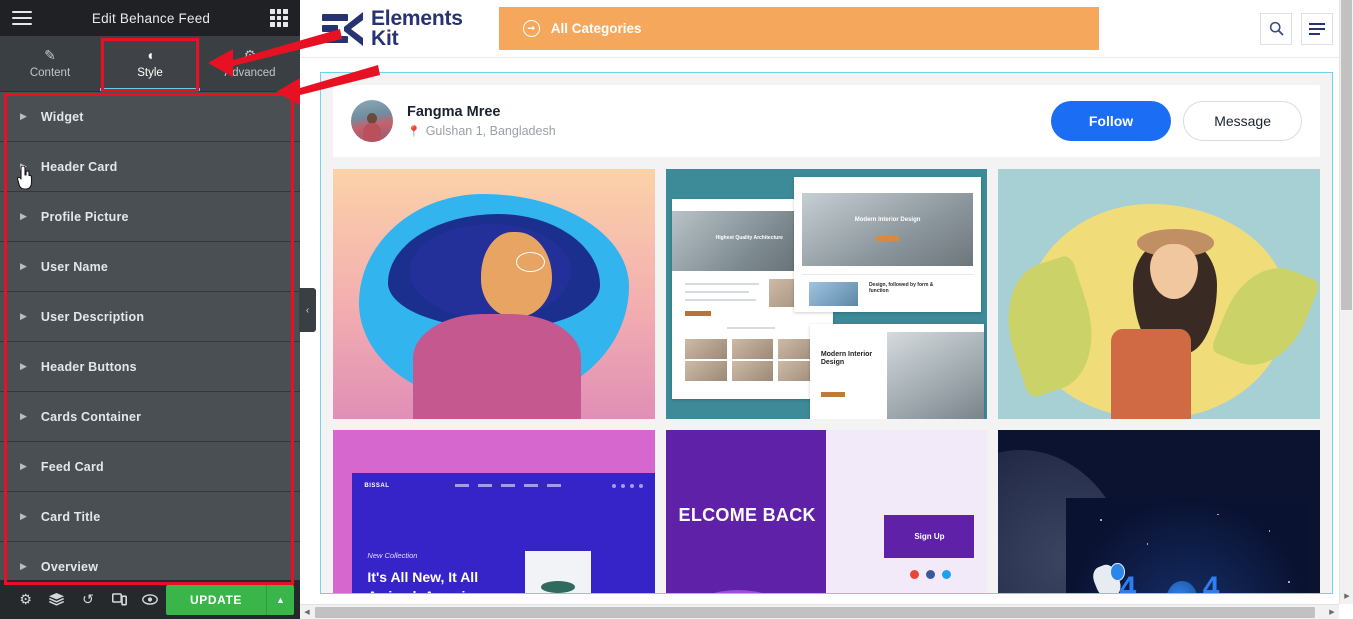 This screenshot has height=619, width=1353. I want to click on horizontal-scrollbar: ◀ ▶, so click(819, 611).